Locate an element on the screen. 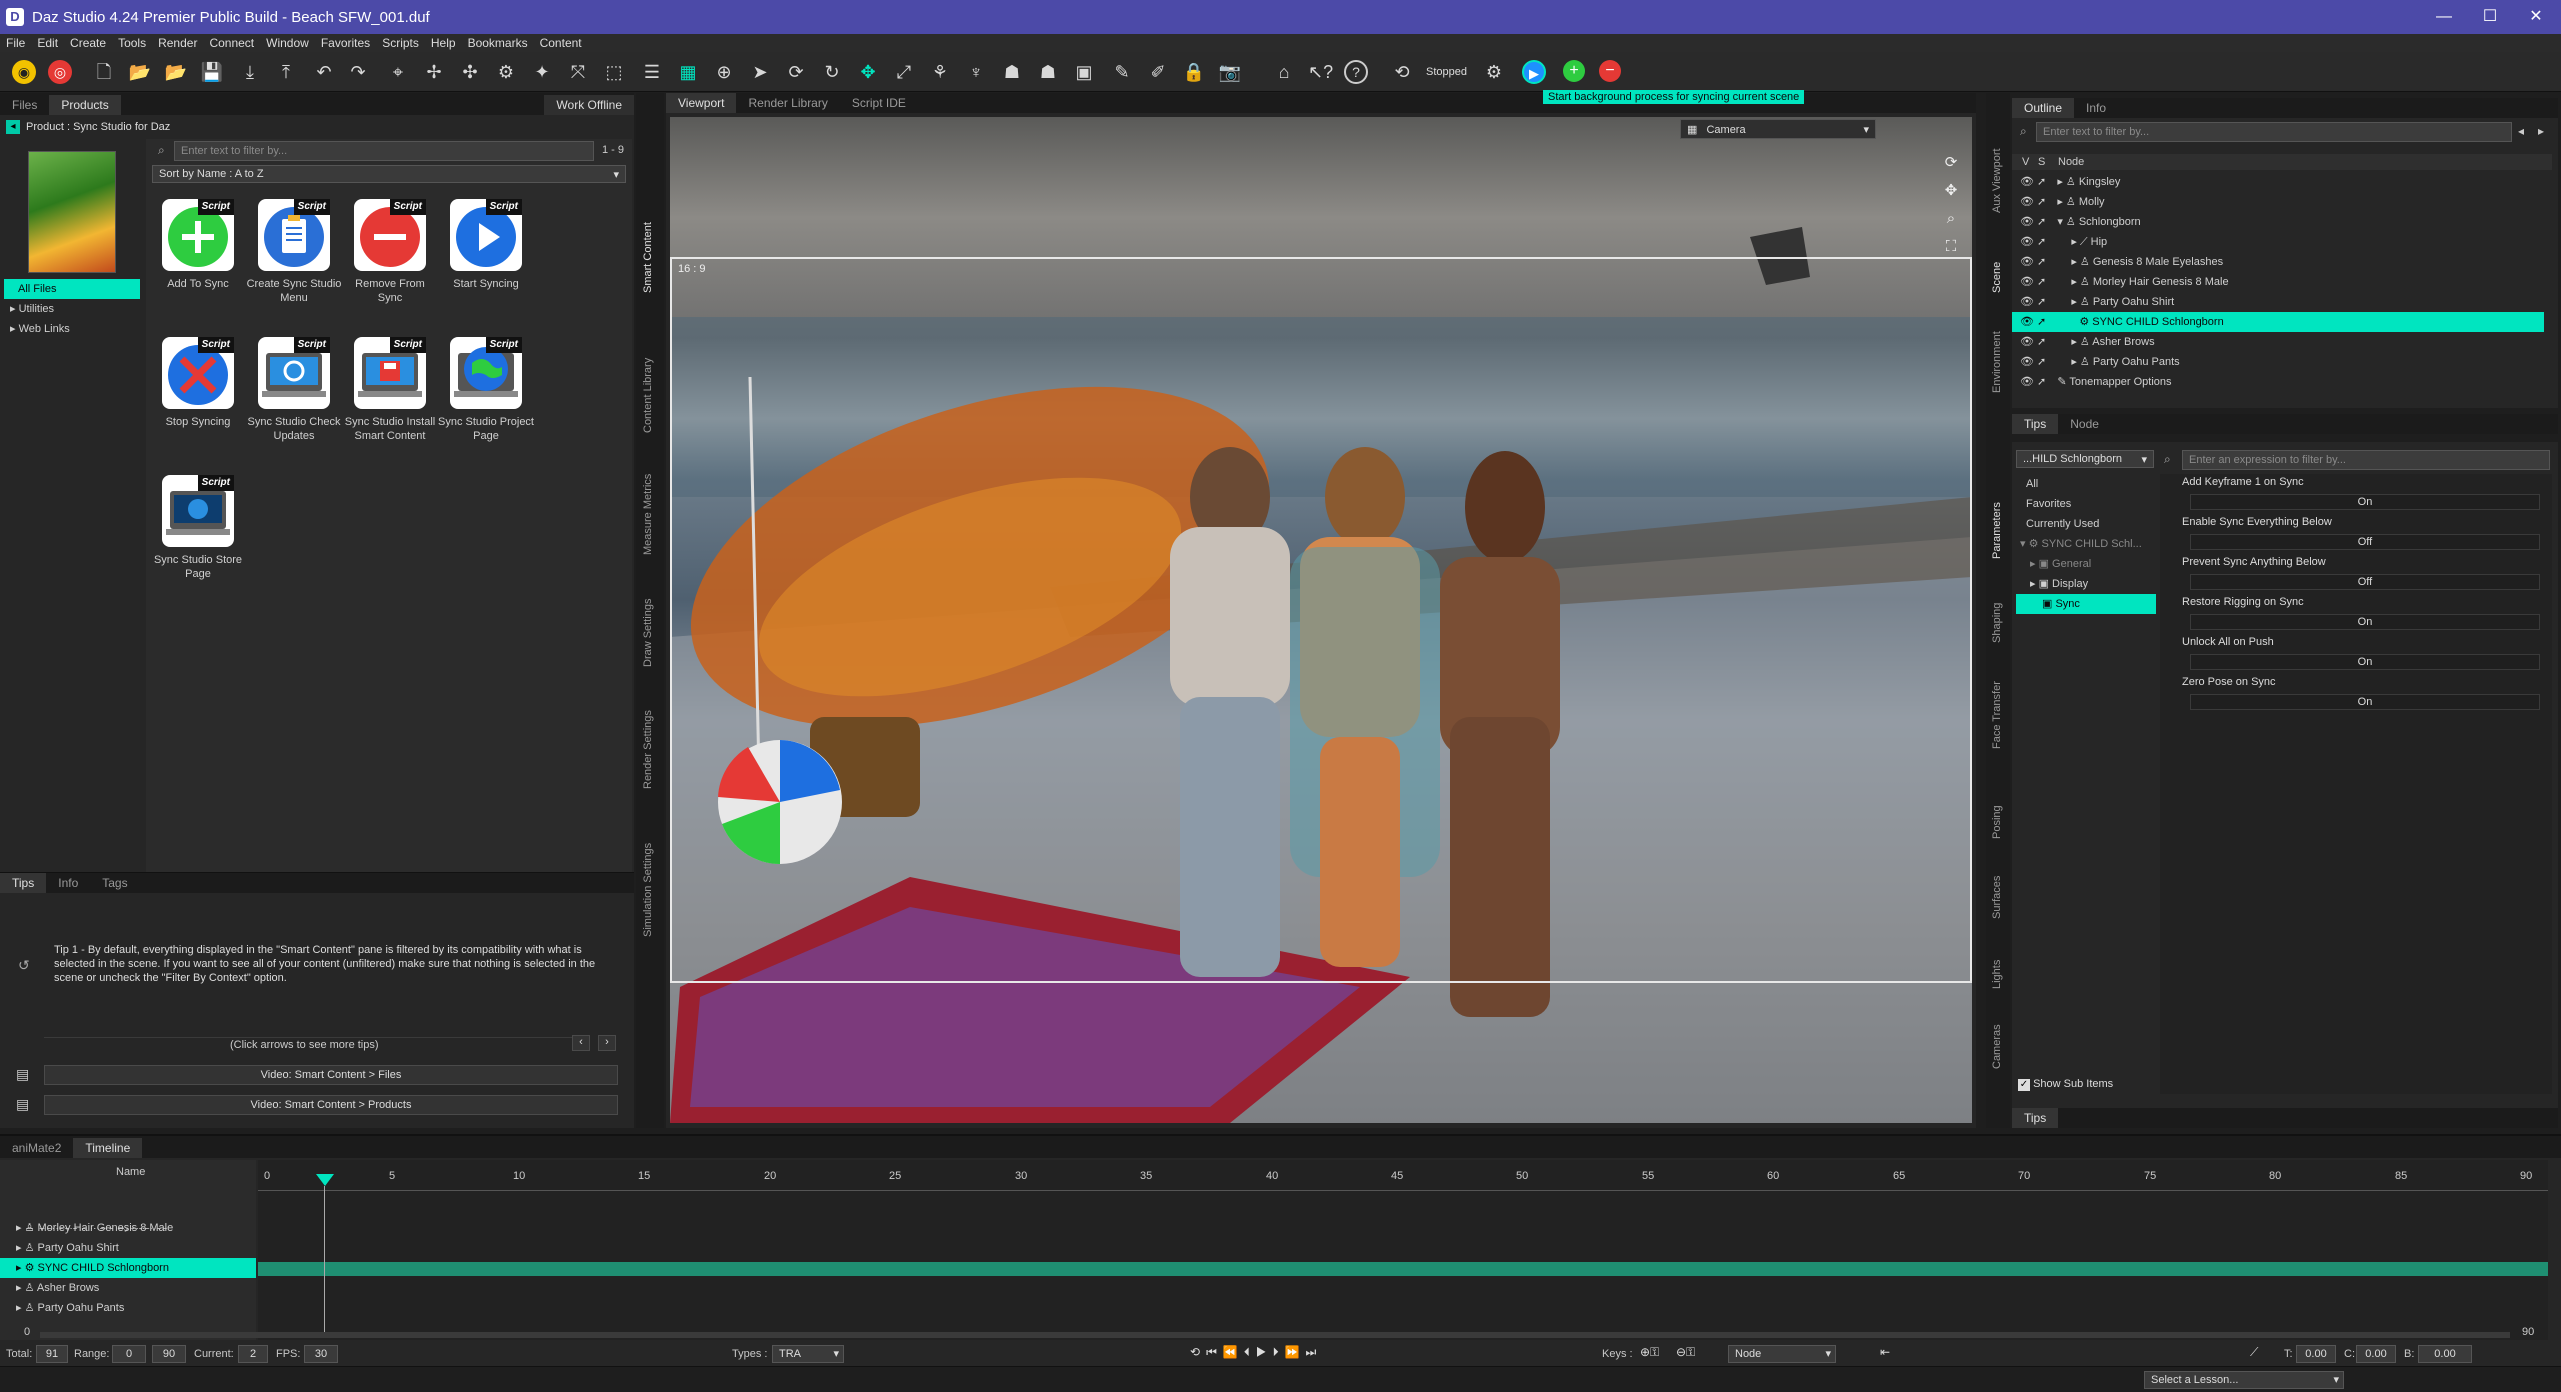 The image size is (2561, 1392). step-forward-icon: ⏩ is located at coordinates (1295, 1352).